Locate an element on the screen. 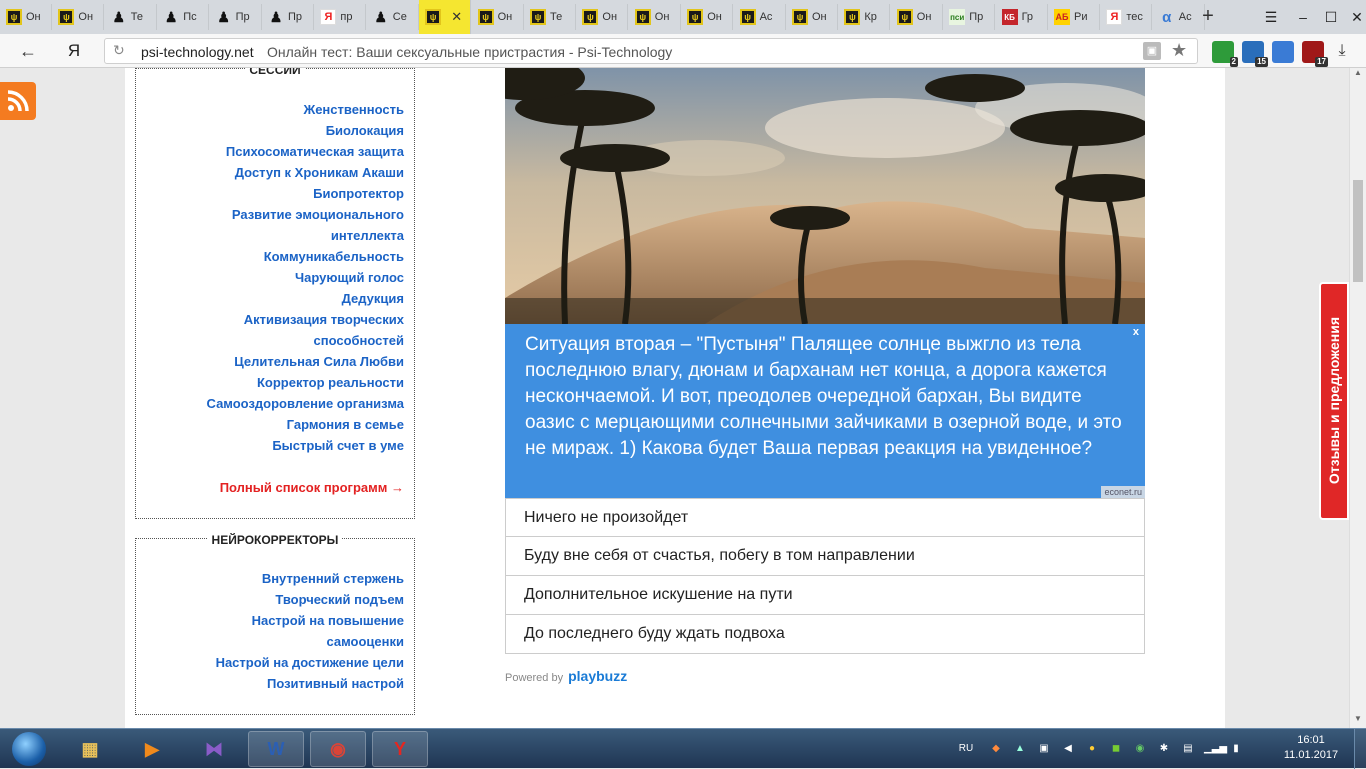  session-link: Доступ к Хроникам Акаши is located at coordinates (270, 172).